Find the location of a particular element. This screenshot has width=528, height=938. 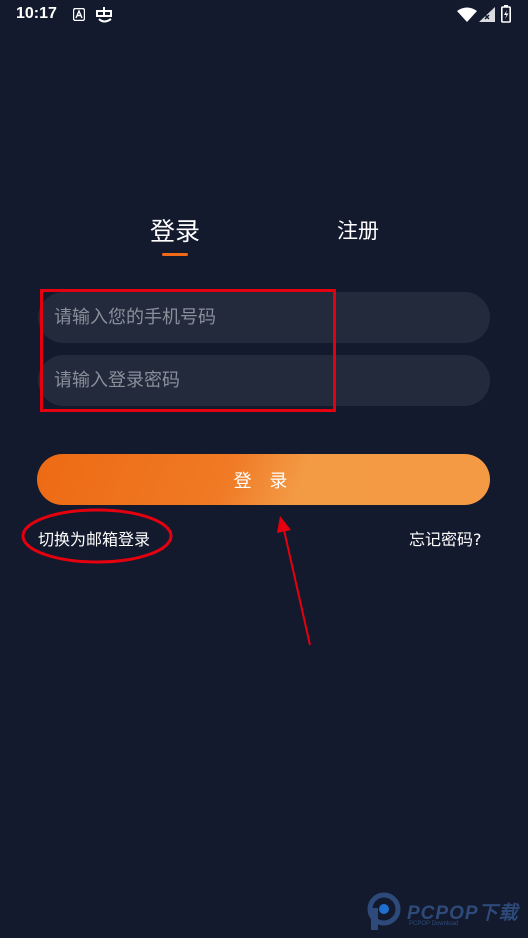

carrier-glyph-icon is located at coordinates (104, 15).